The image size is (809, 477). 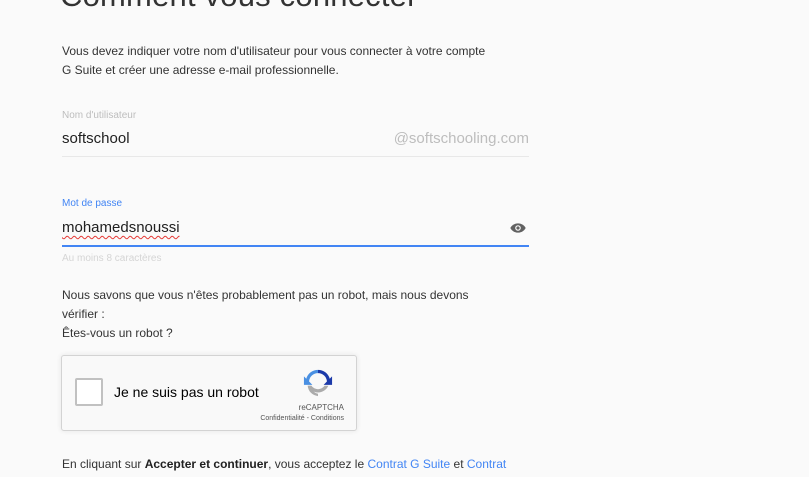 I want to click on recaptcha-label: Je ne suis pas un robot, so click(x=186, y=392).